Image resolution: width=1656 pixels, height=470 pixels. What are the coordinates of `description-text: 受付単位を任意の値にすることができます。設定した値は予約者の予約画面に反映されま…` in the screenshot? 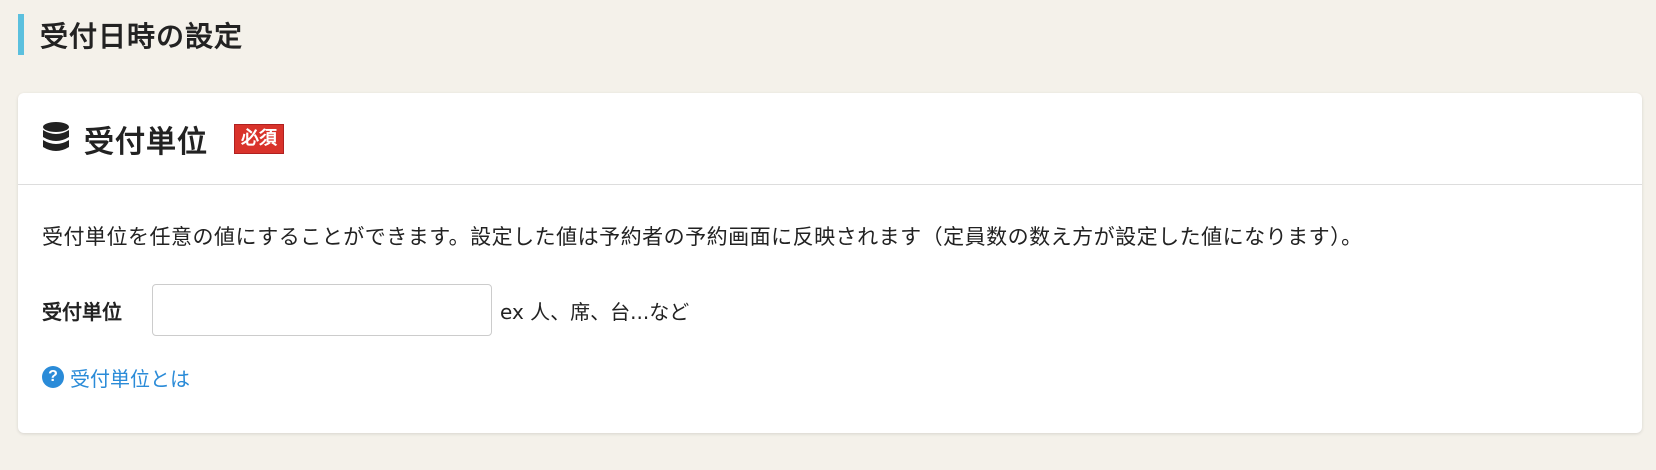 It's located at (702, 237).